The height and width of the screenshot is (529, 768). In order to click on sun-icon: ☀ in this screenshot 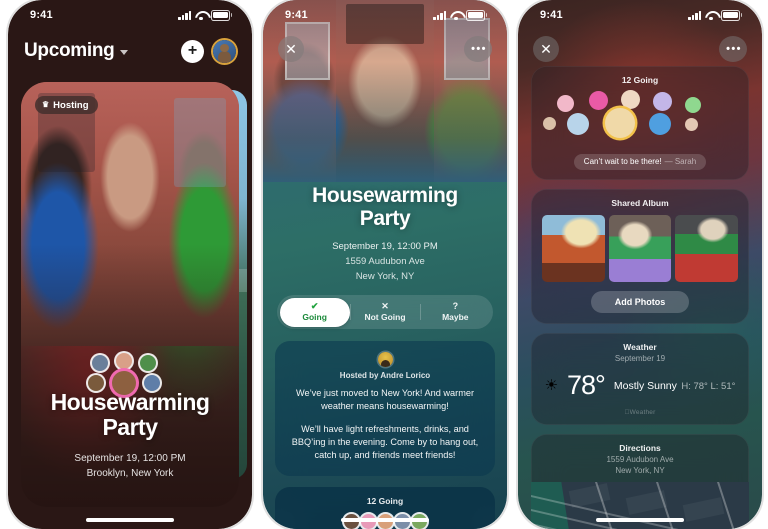, I will do `click(551, 385)`.